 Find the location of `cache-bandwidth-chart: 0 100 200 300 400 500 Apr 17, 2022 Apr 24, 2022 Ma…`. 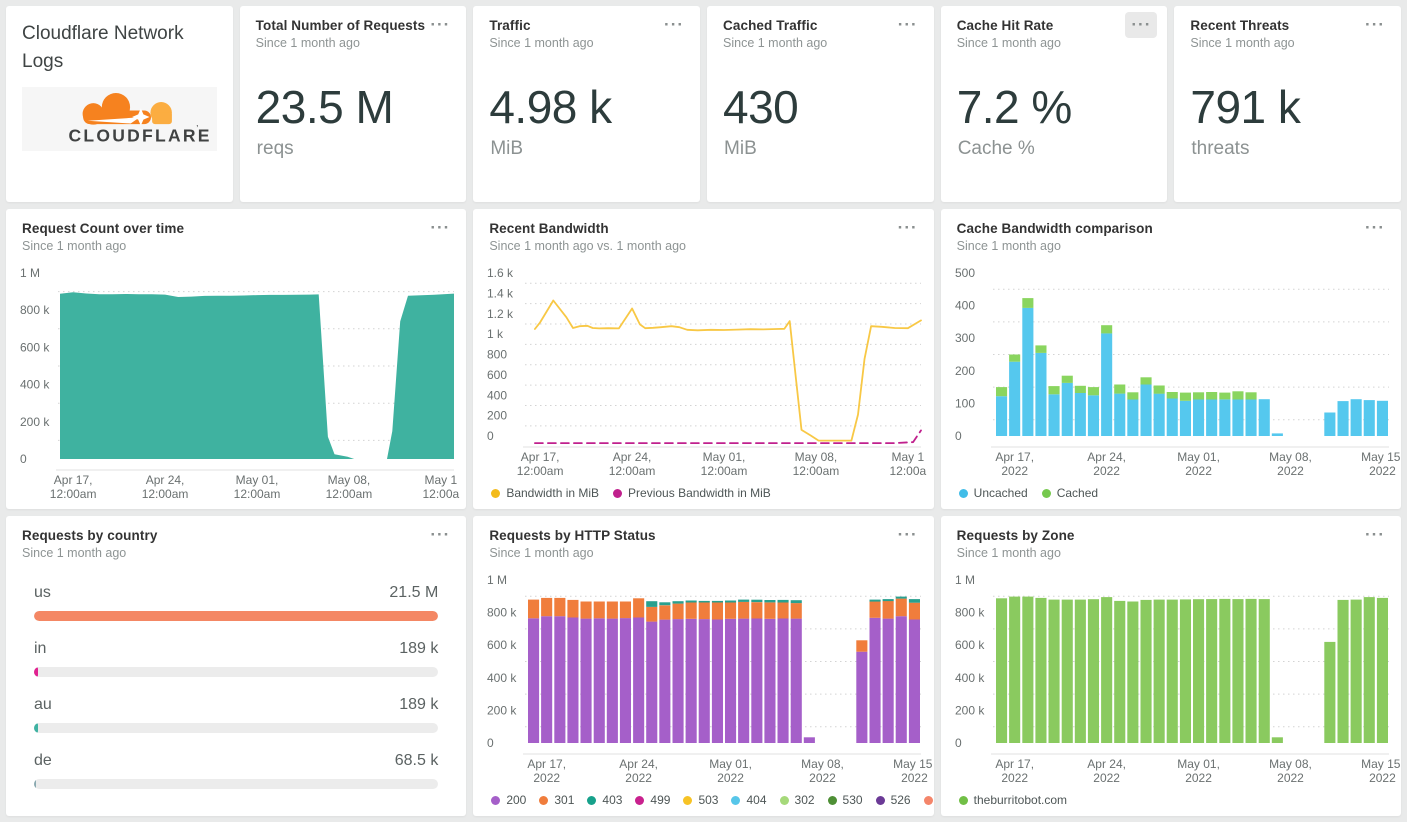

cache-bandwidth-chart: 0 100 200 300 400 500 Apr 17, 2022 Apr 24, 2022 Ma… is located at coordinates (1171, 373).